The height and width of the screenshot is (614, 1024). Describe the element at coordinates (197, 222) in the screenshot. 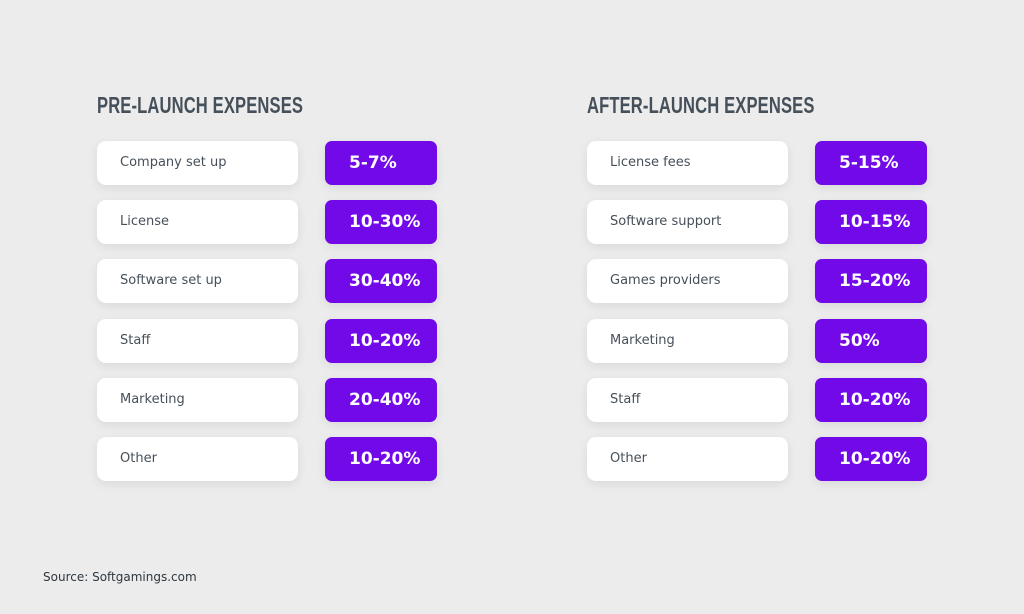

I see `expense-label: License` at that location.